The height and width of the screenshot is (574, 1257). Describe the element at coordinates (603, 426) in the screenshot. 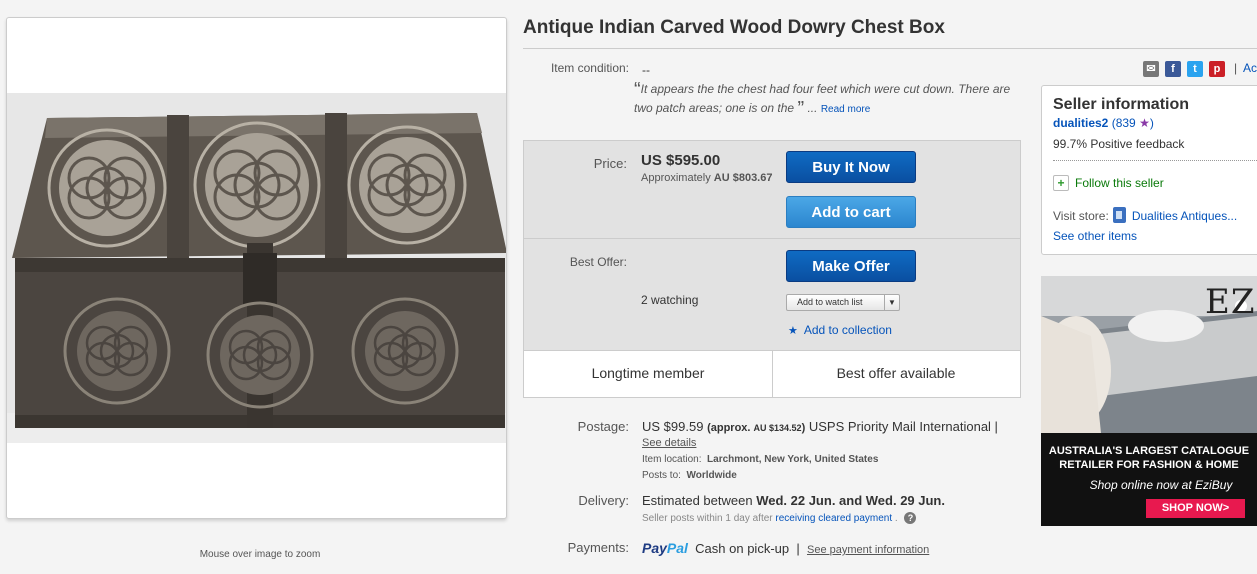

I see `postage-label: Postage:` at that location.